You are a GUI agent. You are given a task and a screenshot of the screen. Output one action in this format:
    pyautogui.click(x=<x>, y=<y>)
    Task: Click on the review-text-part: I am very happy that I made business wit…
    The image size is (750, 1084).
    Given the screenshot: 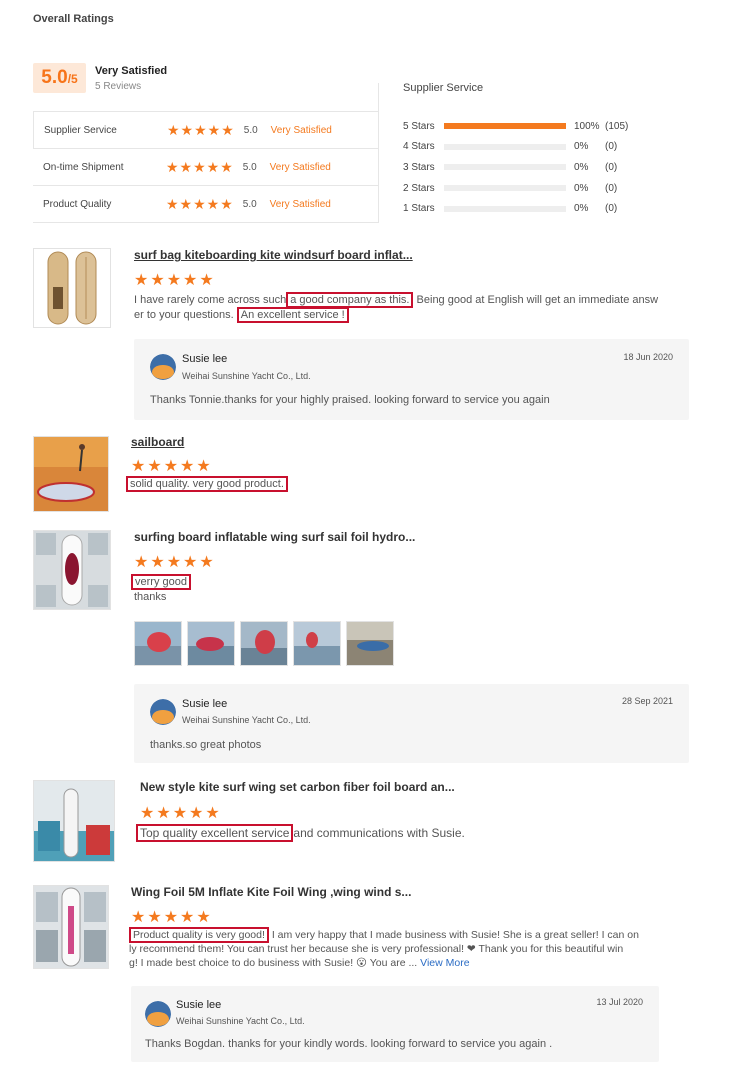 What is the action you would take?
    pyautogui.click(x=453, y=935)
    